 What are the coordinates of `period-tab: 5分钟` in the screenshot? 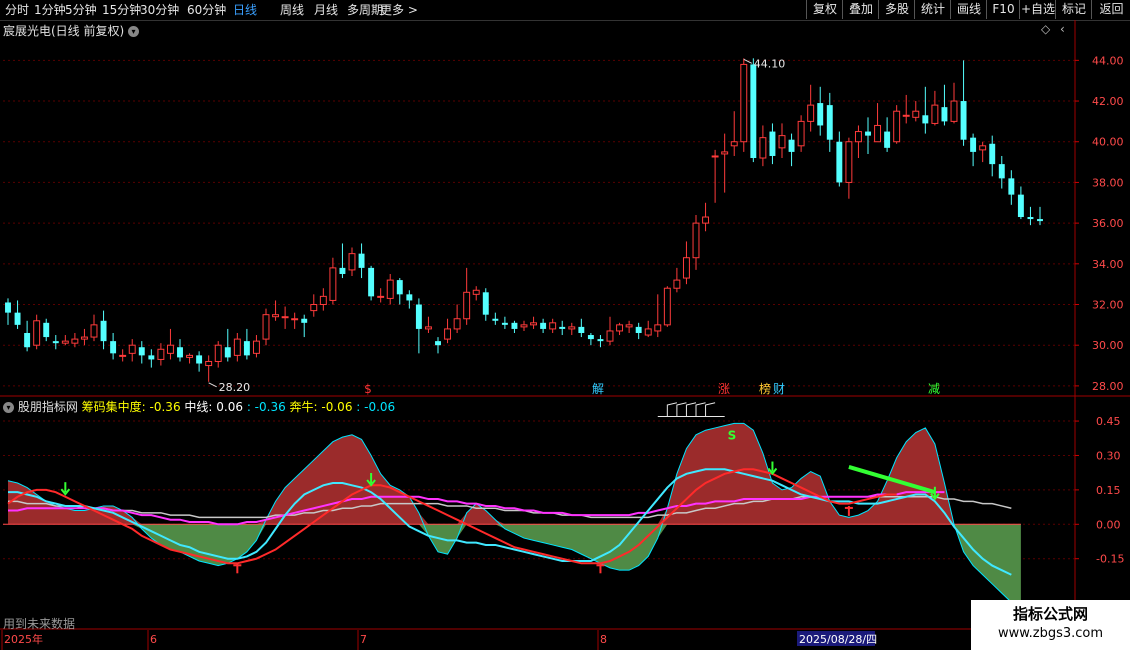 It's located at (81, 10).